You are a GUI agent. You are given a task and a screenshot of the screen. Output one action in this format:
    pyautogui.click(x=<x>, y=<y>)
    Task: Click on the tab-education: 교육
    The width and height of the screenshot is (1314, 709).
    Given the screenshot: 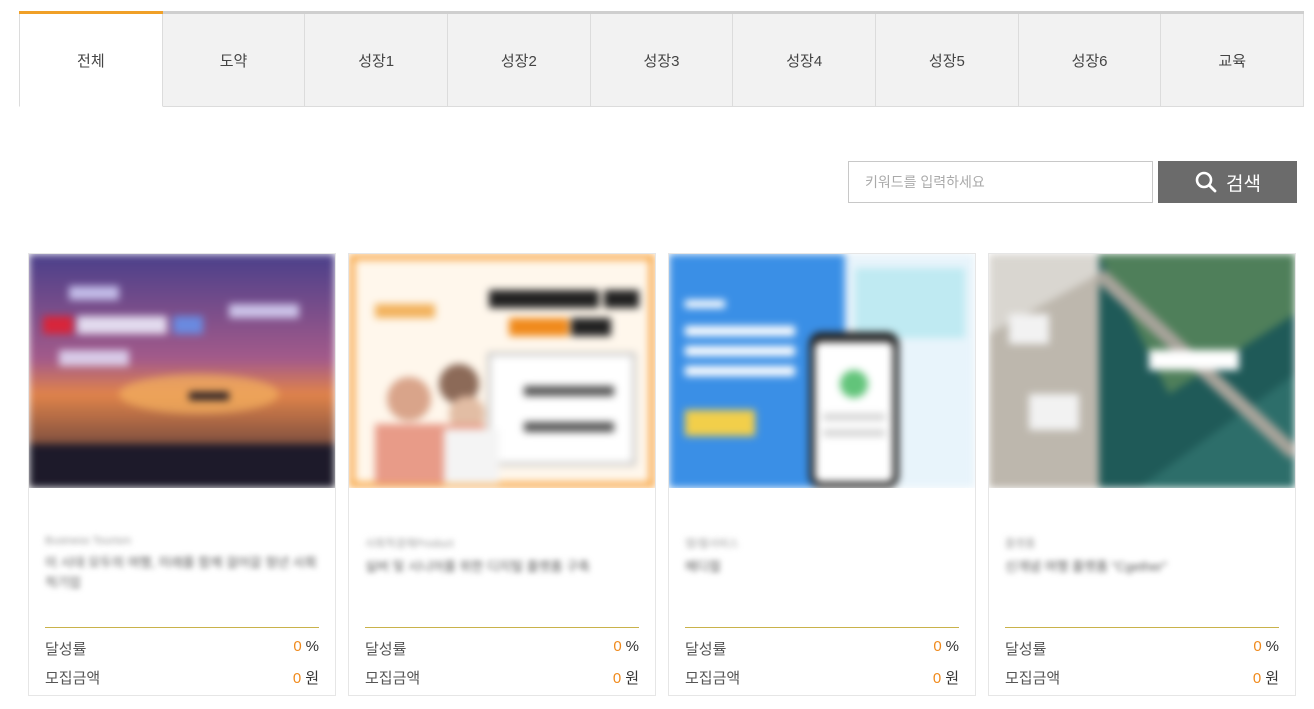 What is the action you would take?
    pyautogui.click(x=1233, y=60)
    